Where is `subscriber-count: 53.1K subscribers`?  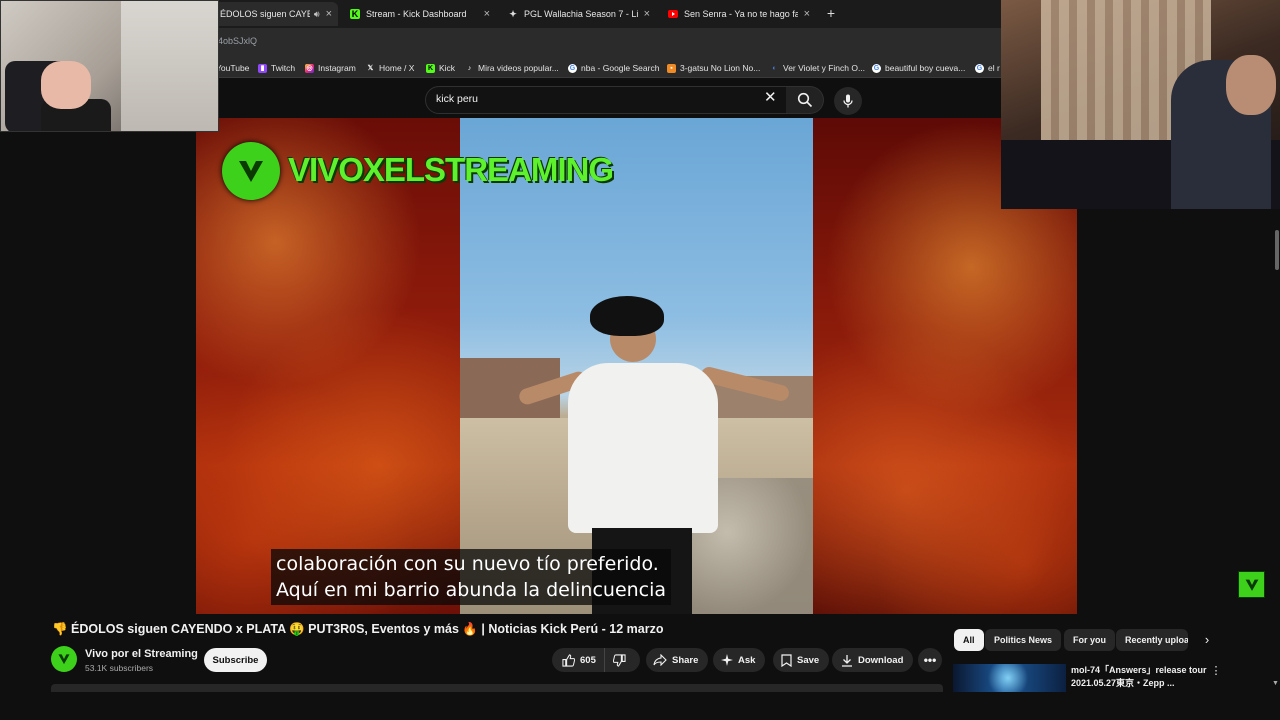
subscriber-count: 53.1K subscribers is located at coordinates (119, 668).